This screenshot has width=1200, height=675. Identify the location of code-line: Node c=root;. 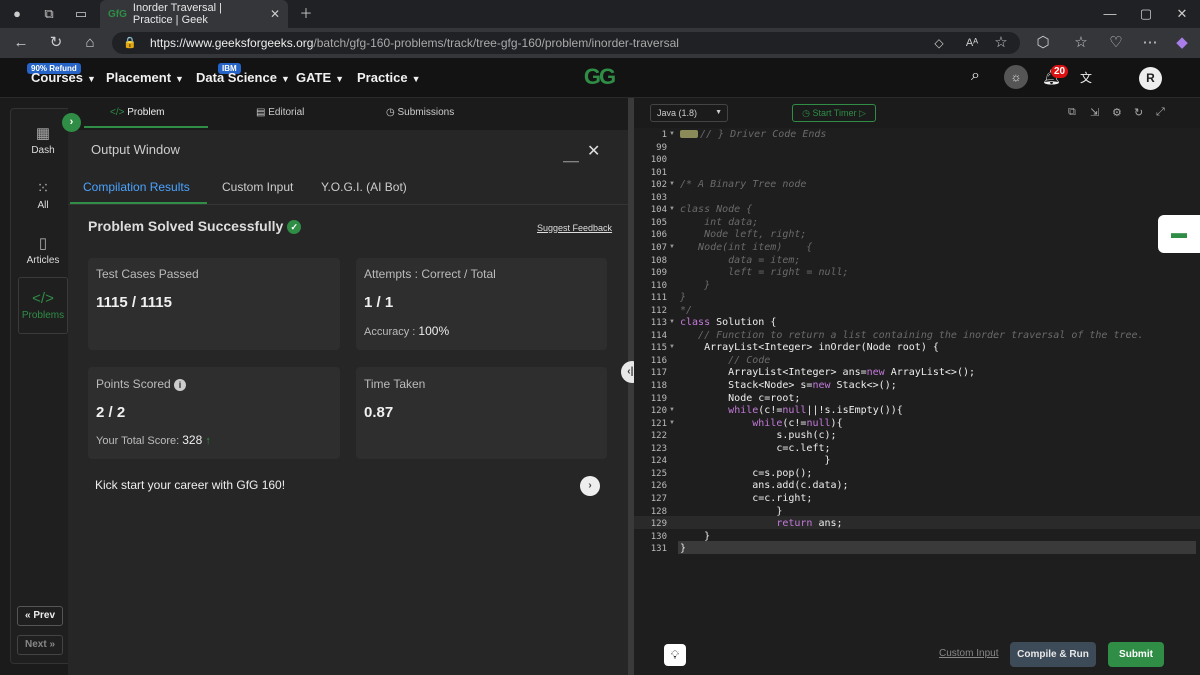
(740, 398).